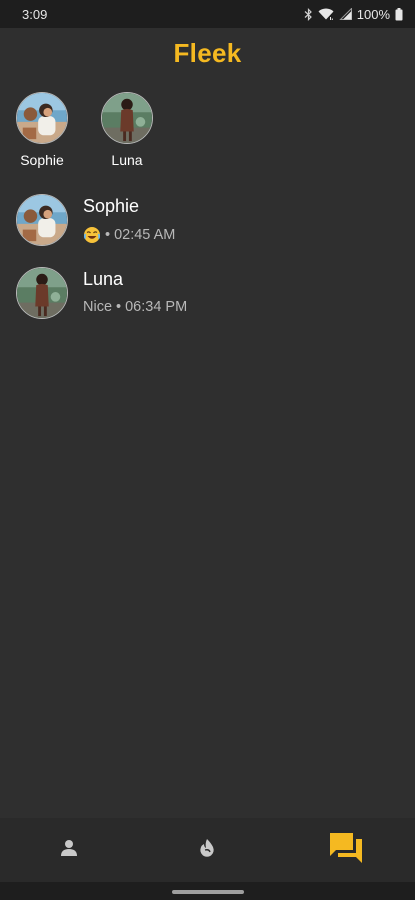 The image size is (415, 900). I want to click on match-luna: Luna, so click(127, 130).